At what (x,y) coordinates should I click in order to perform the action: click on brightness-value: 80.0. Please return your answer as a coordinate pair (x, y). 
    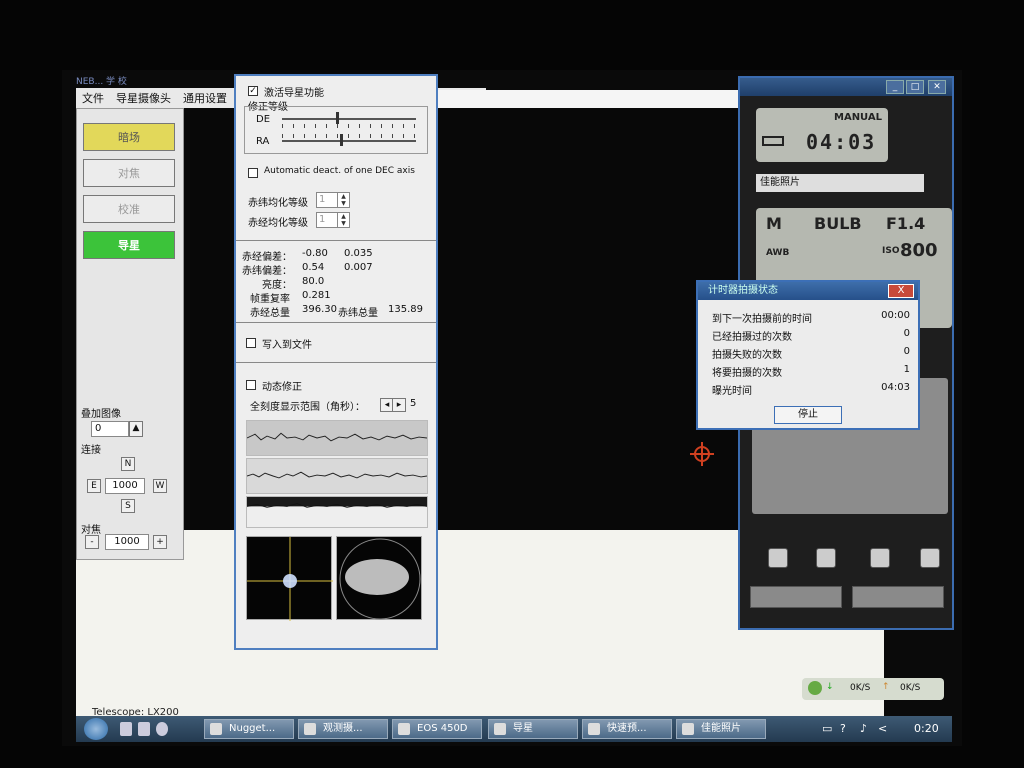
    Looking at the image, I should click on (313, 281).